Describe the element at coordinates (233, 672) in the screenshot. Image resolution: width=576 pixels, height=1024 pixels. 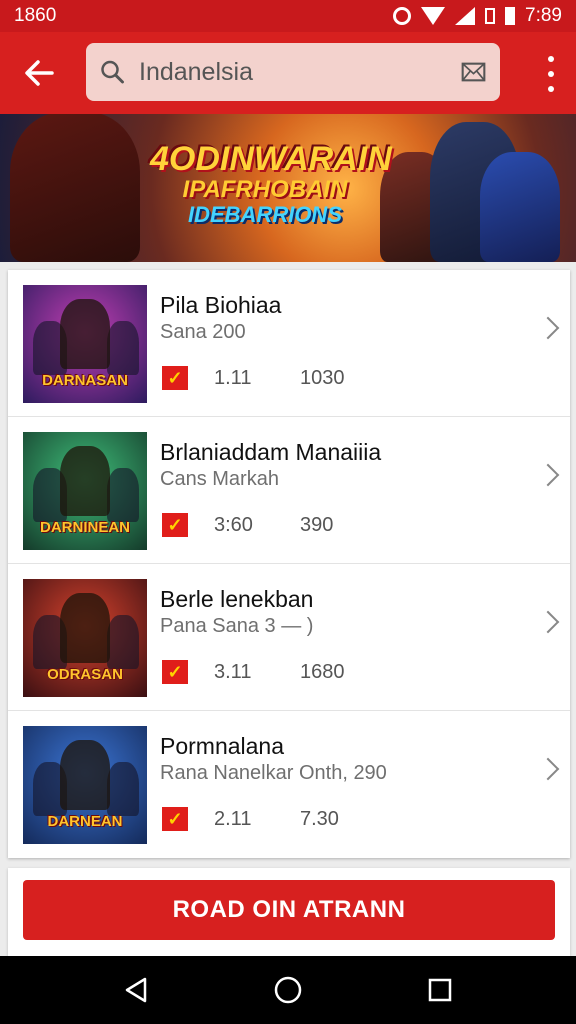
I see `item-stat-1: 3.11` at that location.